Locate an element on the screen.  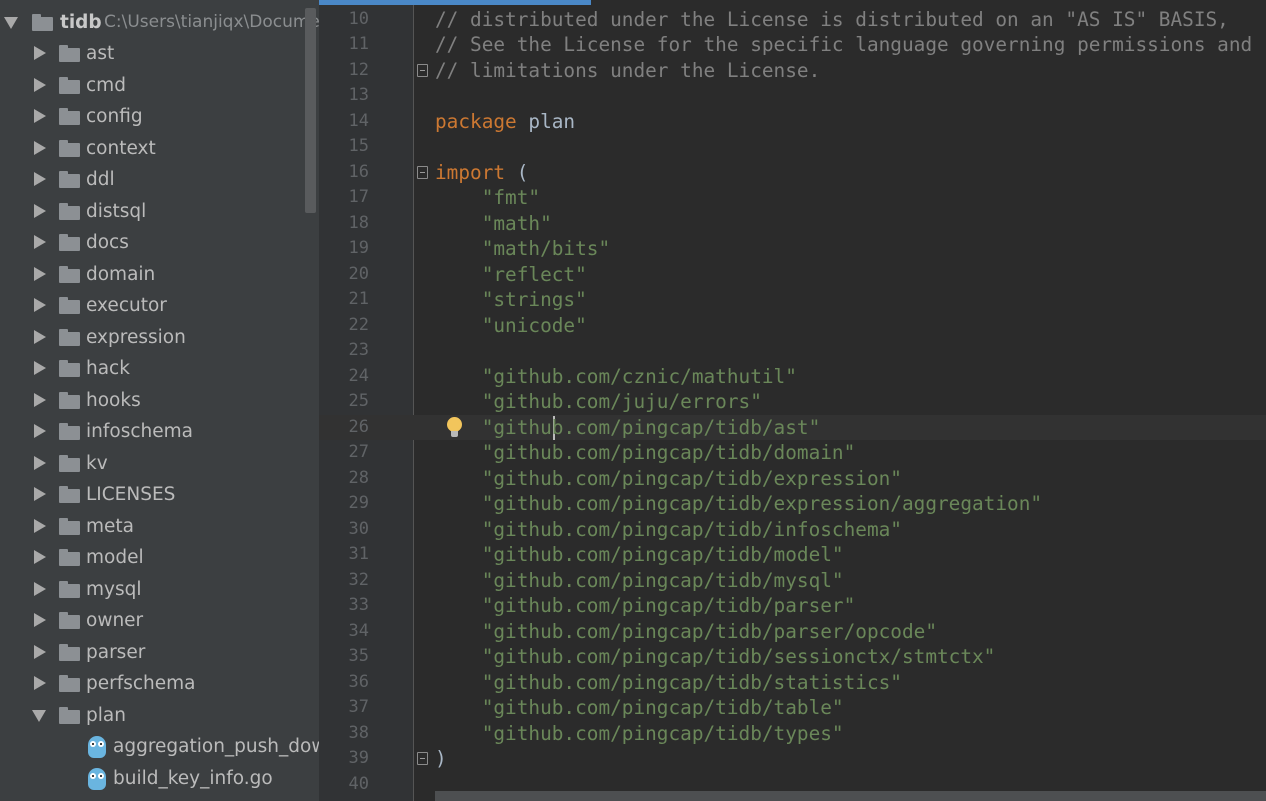
line-number: 21 is located at coordinates (358, 299).